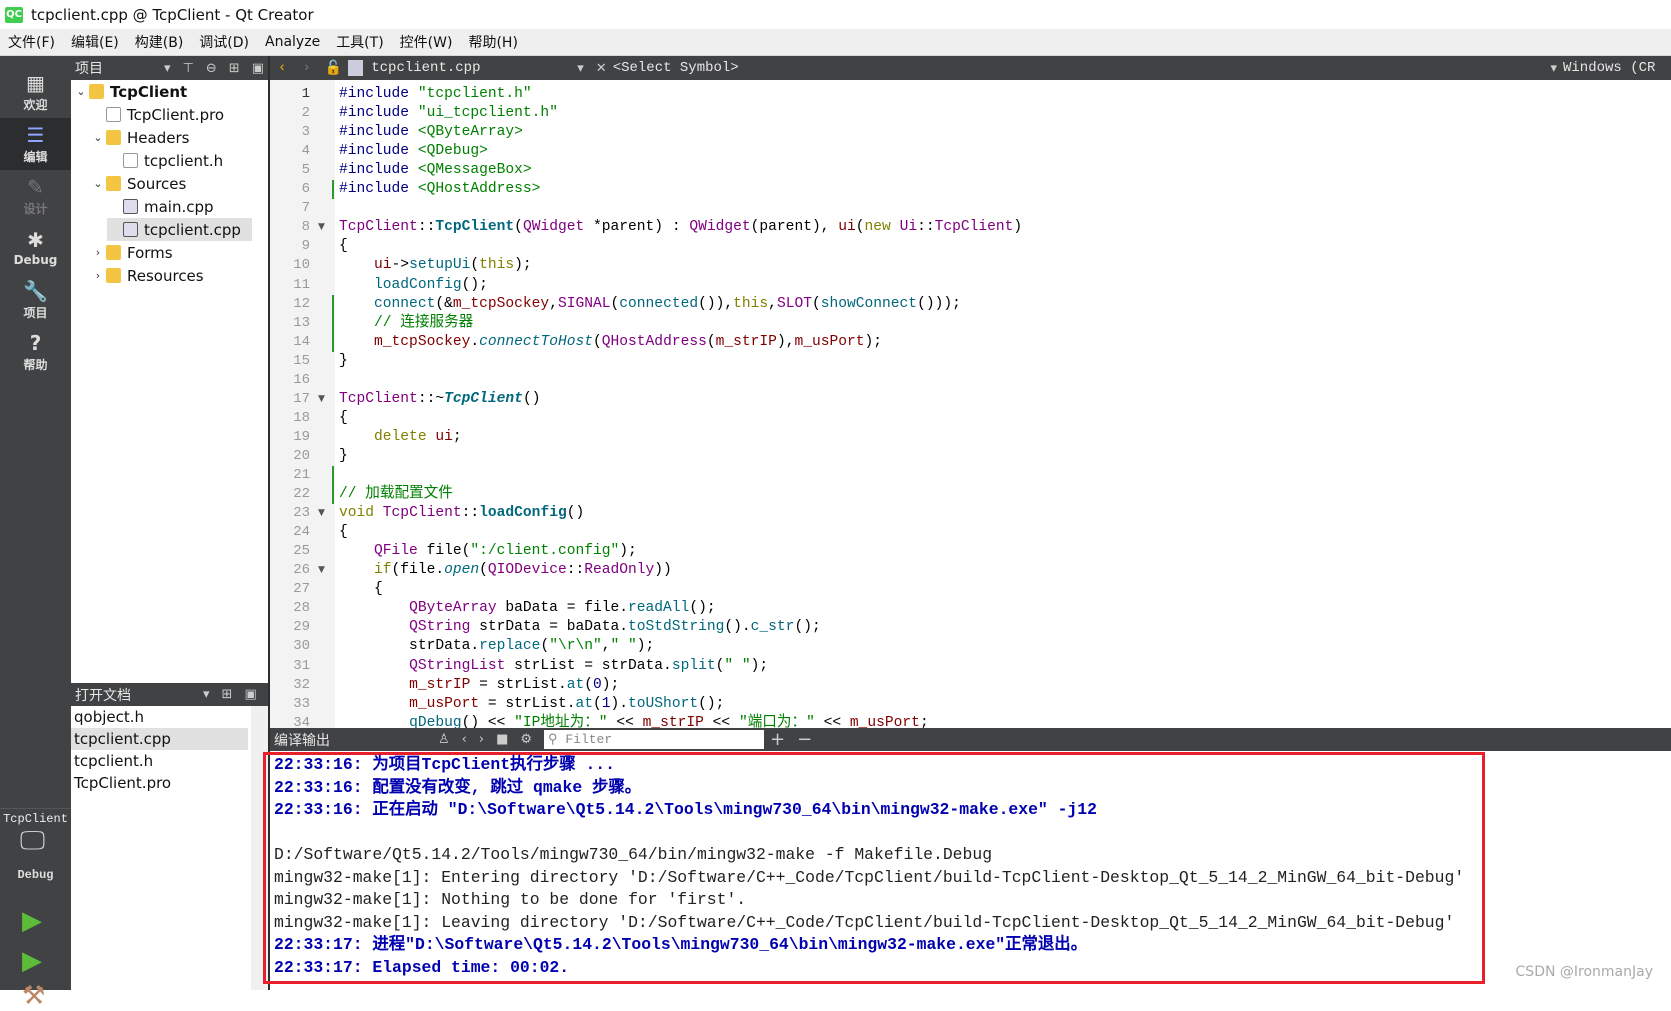 This screenshot has height=1011, width=1671. Describe the element at coordinates (159, 783) in the screenshot. I see `open-document-item: TcpClient.pro` at that location.